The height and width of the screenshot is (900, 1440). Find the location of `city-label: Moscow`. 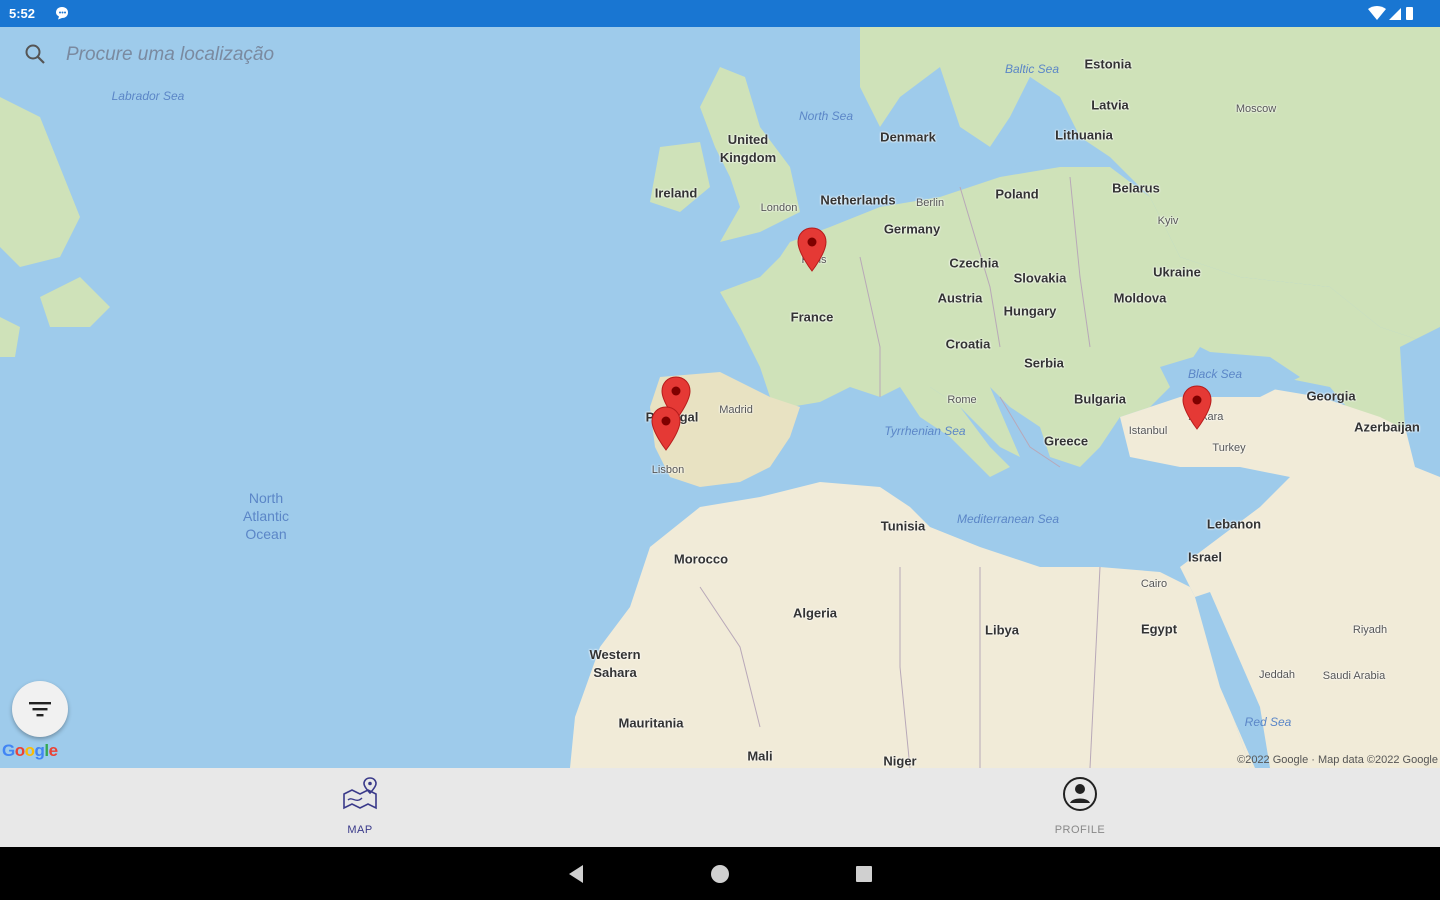

city-label: Moscow is located at coordinates (1256, 109).